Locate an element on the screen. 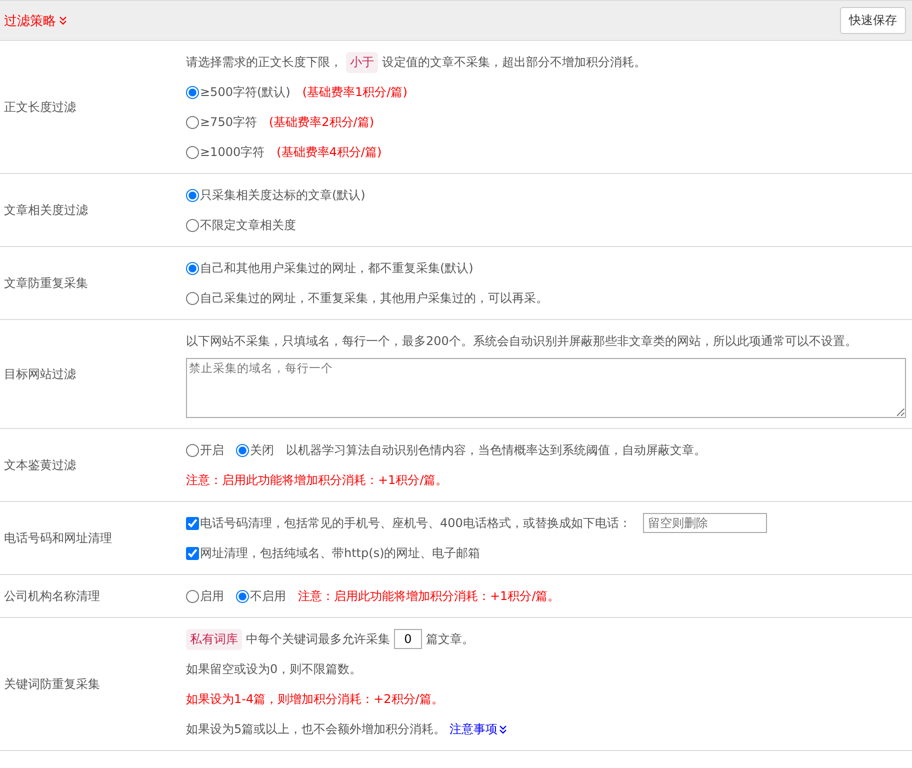 The width and height of the screenshot is (912, 768). description-text: 篇文章。 is located at coordinates (450, 639).